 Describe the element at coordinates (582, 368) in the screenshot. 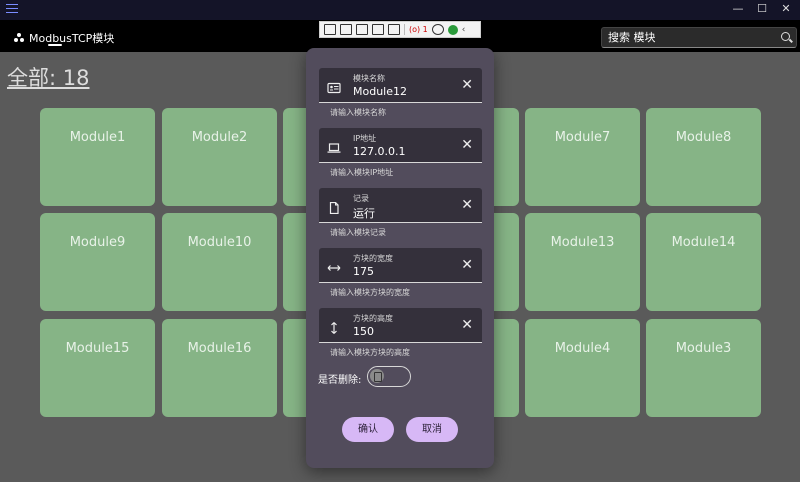

I see `module-tile: Module4` at that location.